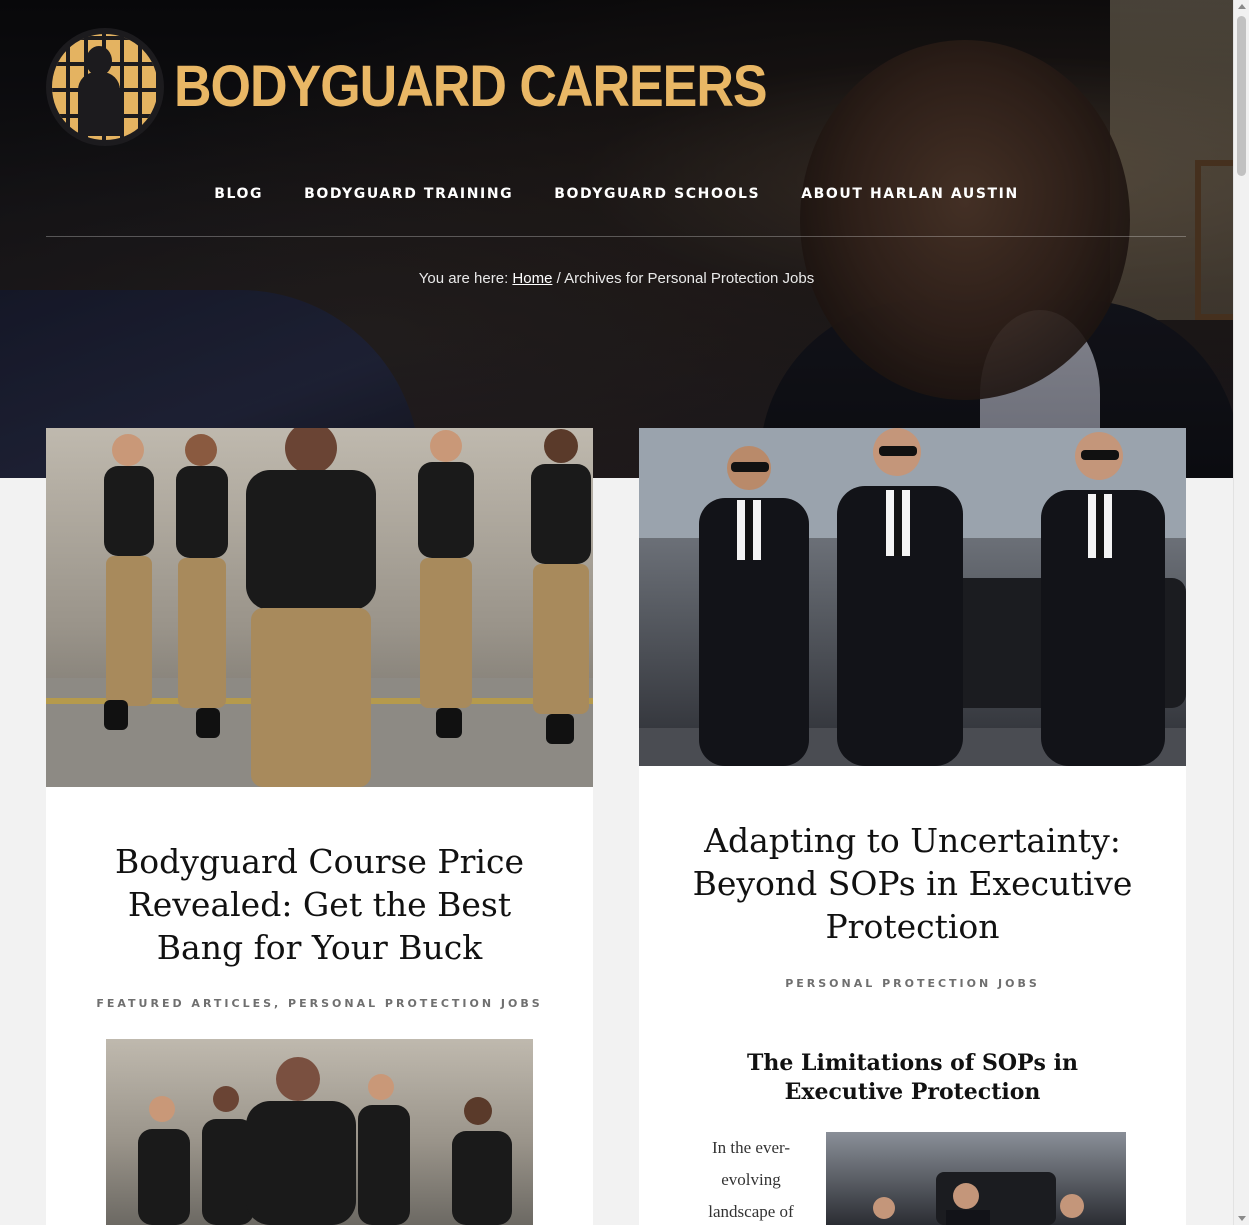 This screenshot has height=1225, width=1249. I want to click on suited-bodyguards-image, so click(912, 597).